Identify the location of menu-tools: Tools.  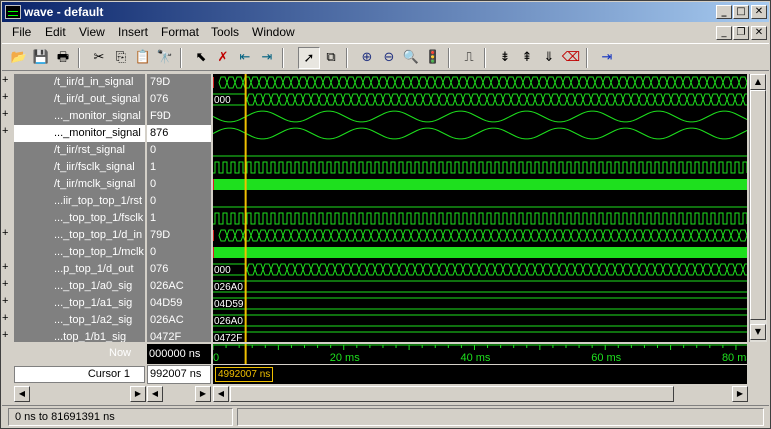
(225, 32).